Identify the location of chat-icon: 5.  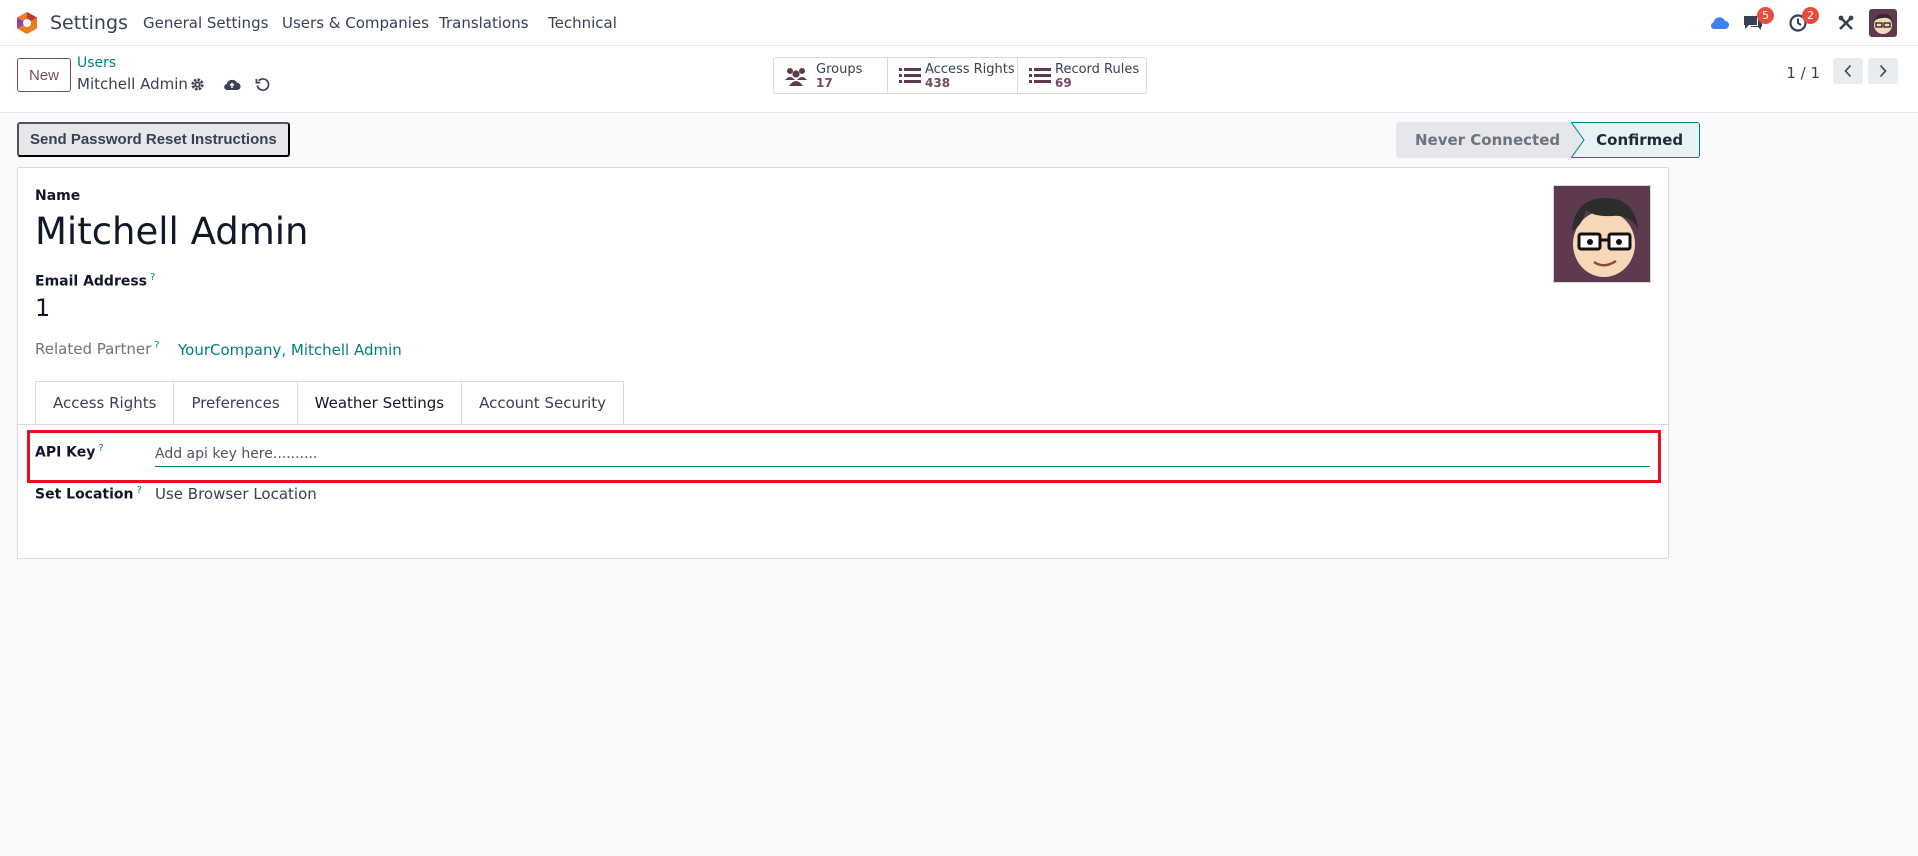
(1757, 21).